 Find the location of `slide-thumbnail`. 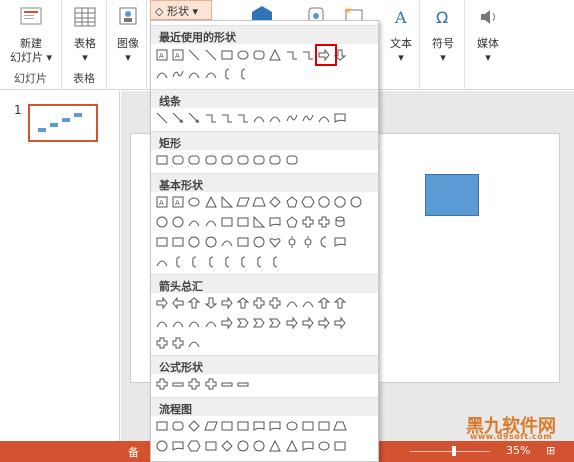

slide-thumbnail is located at coordinates (63, 123).